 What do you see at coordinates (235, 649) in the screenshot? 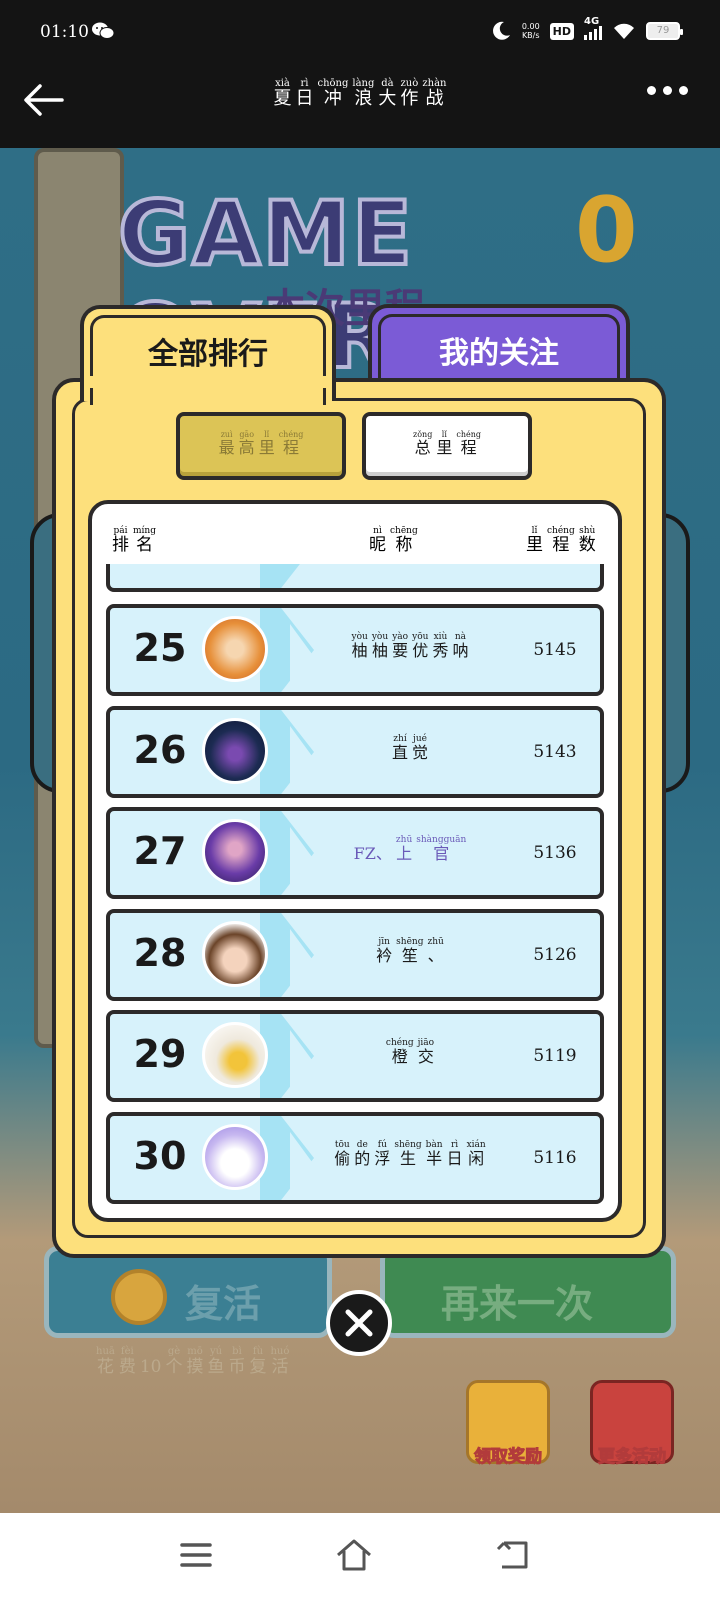
I see `flower-avatar` at bounding box center [235, 649].